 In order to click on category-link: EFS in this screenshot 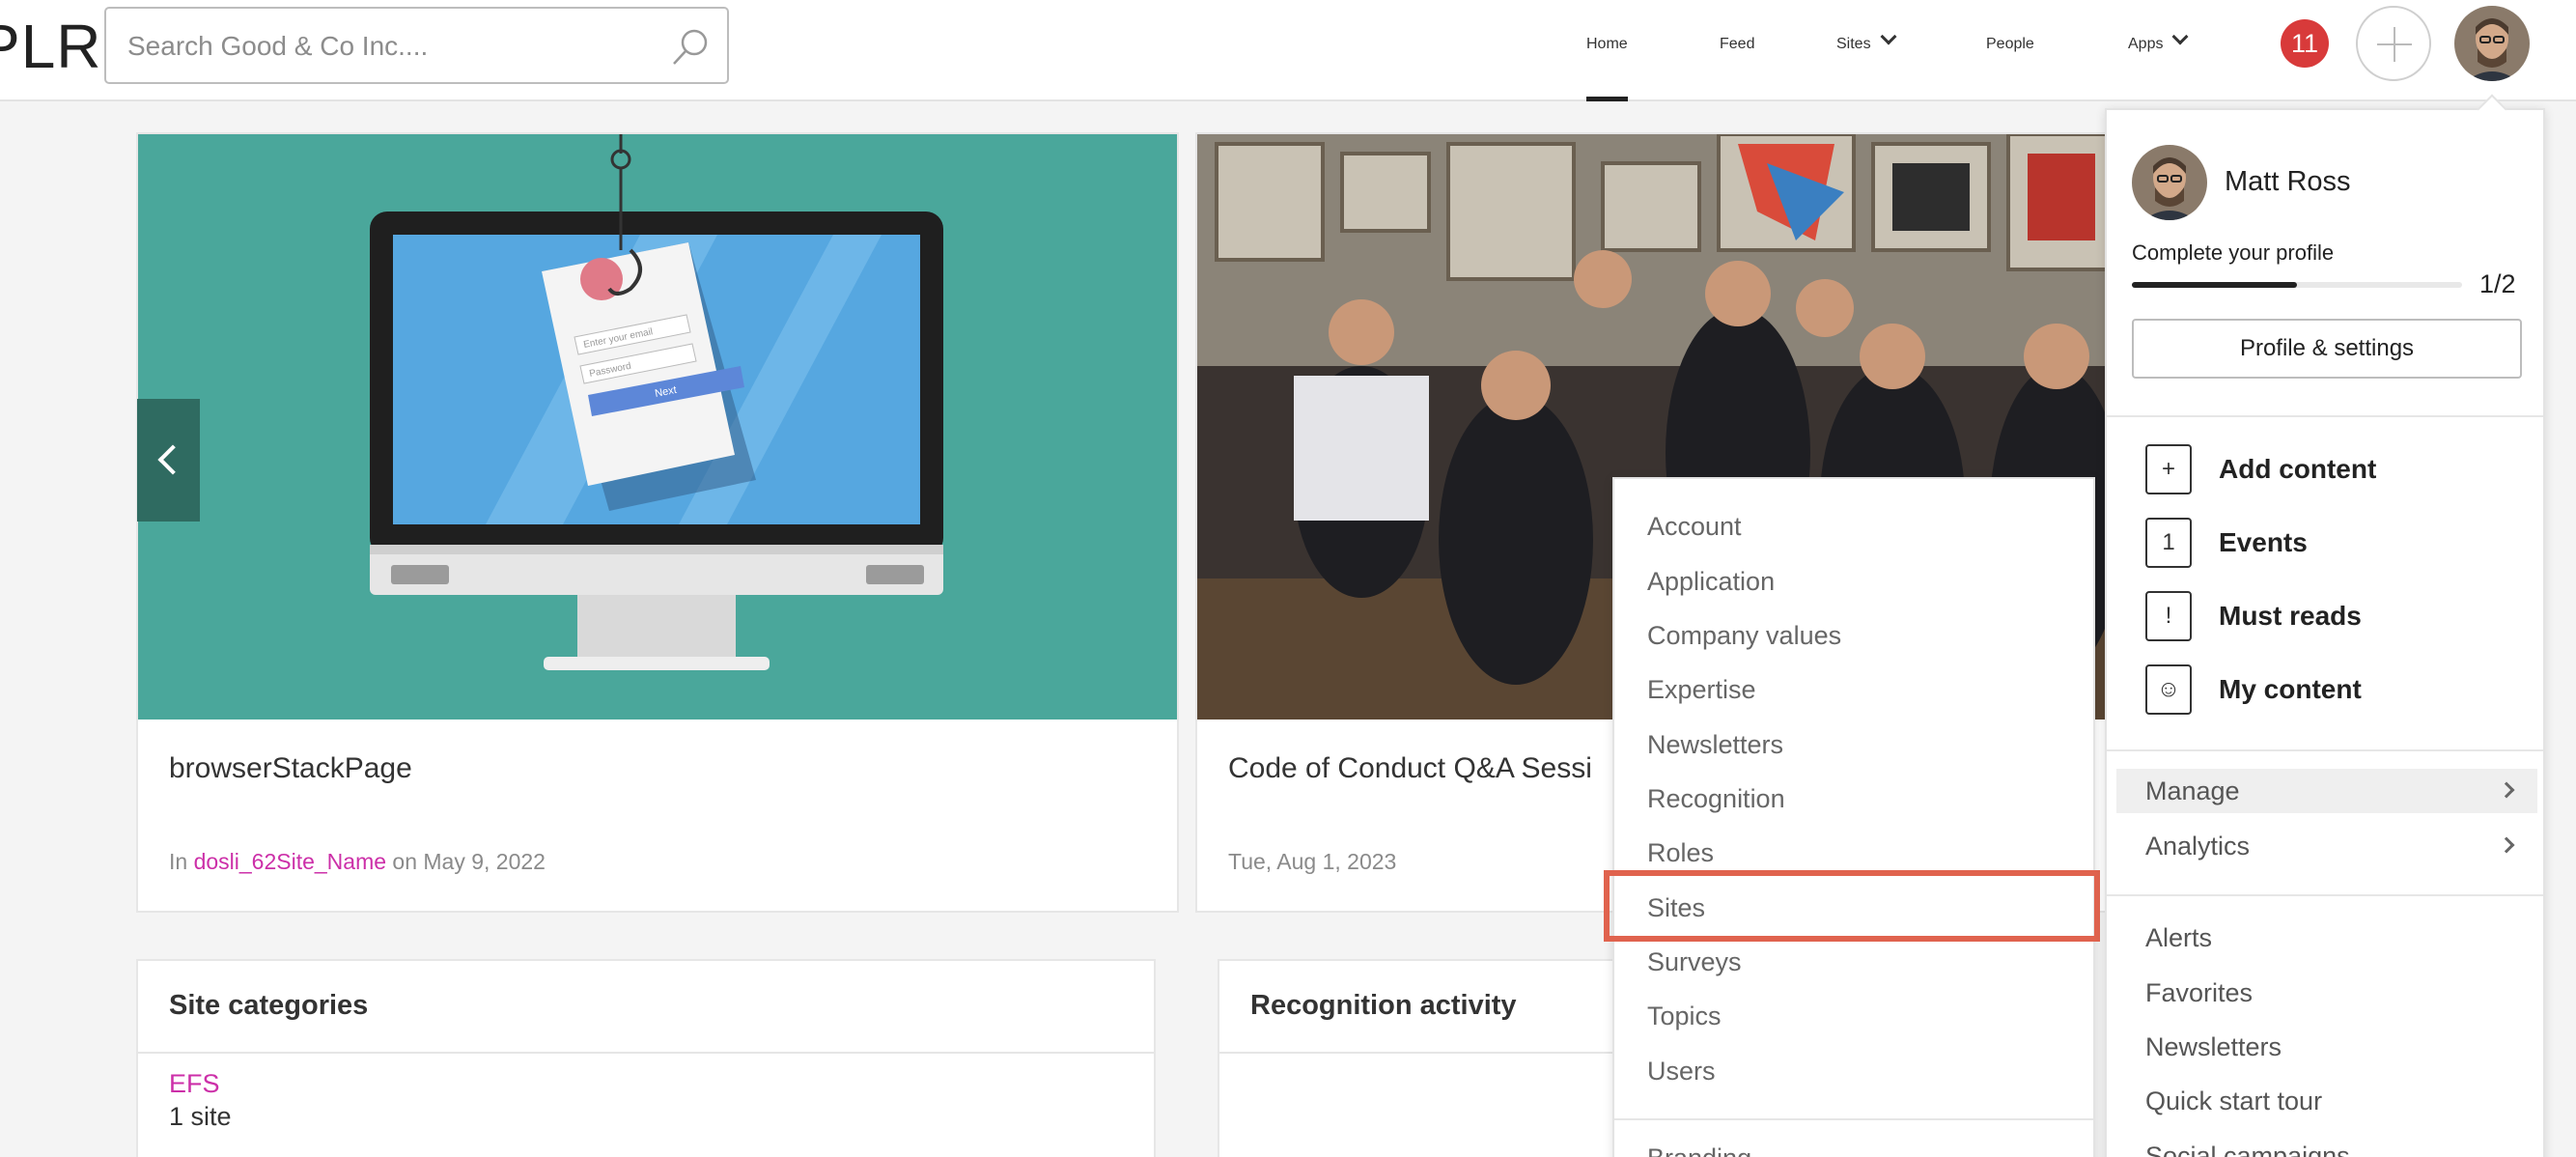, I will do `click(195, 1084)`.